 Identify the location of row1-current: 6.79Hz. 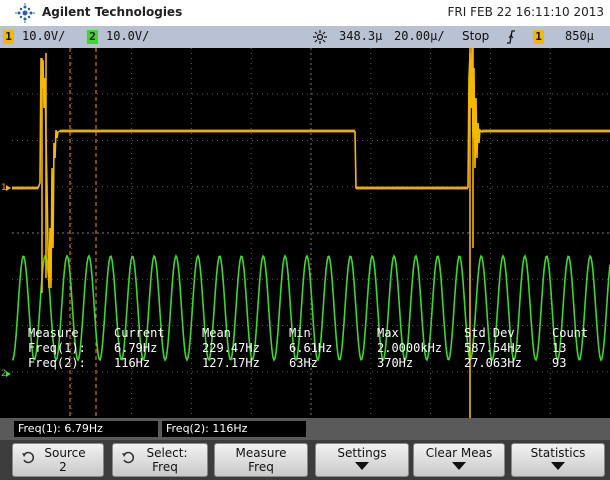
(136, 348).